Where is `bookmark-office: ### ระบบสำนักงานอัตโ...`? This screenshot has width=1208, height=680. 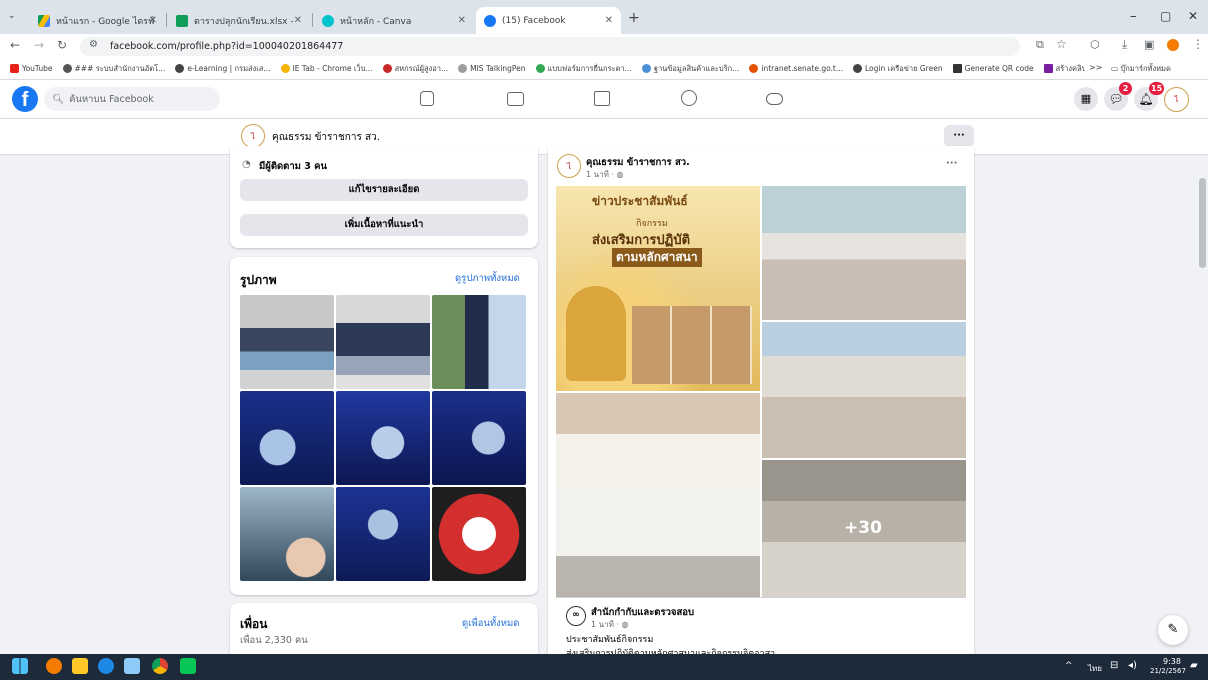 bookmark-office: ### ระบบสำนักงานอัตโ... is located at coordinates (113, 69).